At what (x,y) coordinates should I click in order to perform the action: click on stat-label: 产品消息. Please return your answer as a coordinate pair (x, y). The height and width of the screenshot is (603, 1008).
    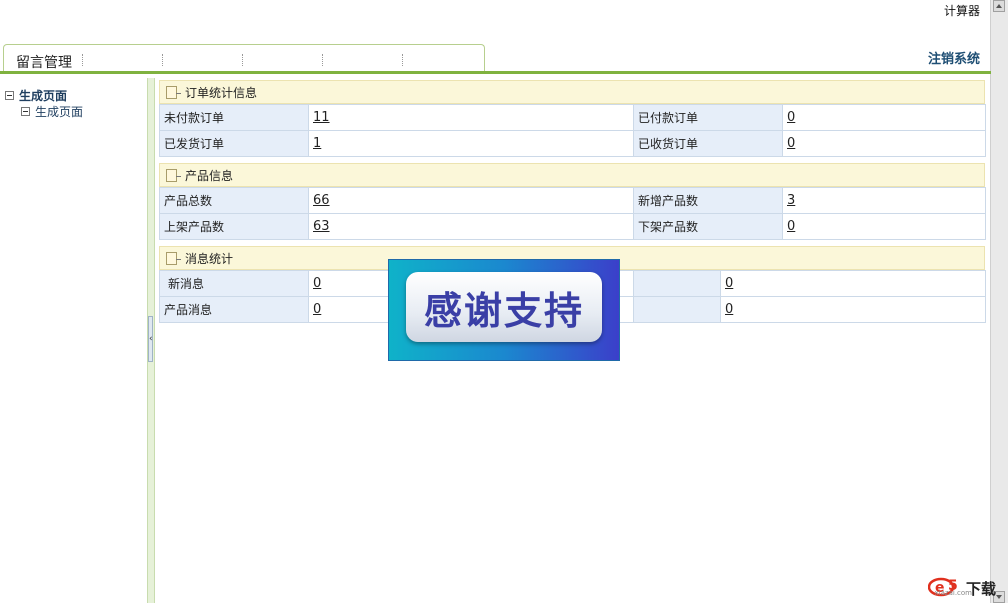
    Looking at the image, I should click on (234, 309).